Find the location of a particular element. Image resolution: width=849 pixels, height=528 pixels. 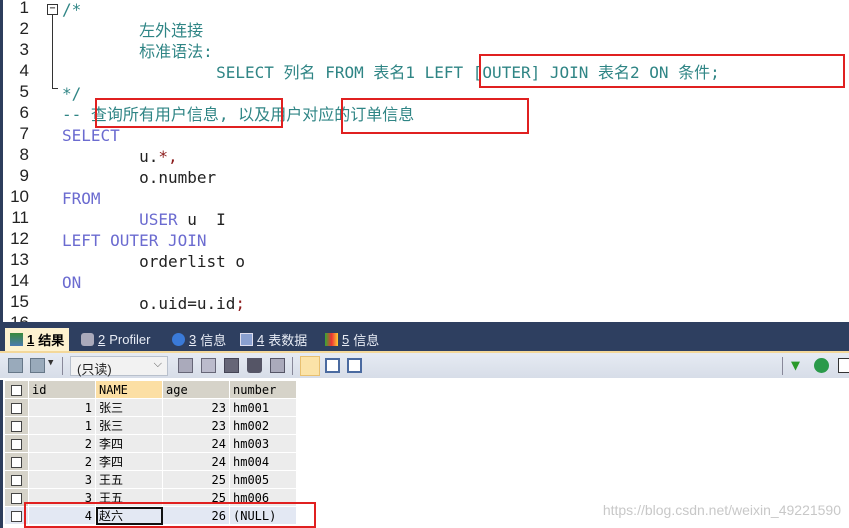

select-all-checkbox is located at coordinates (16, 389).